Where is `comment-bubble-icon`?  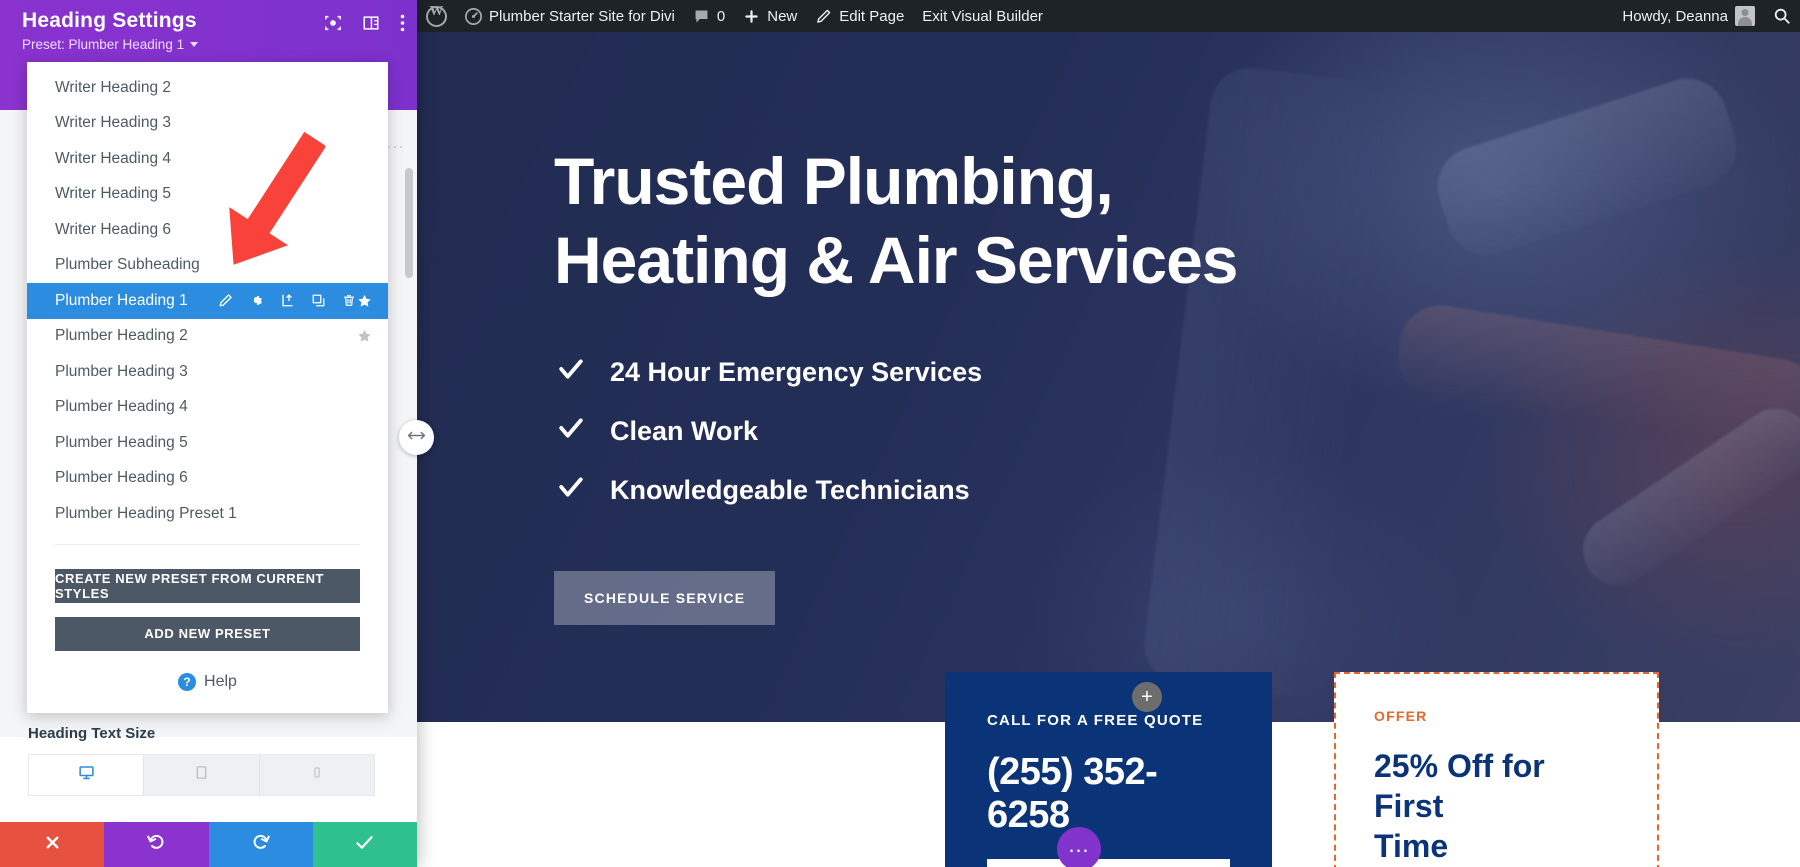
comment-bubble-icon is located at coordinates (701, 16).